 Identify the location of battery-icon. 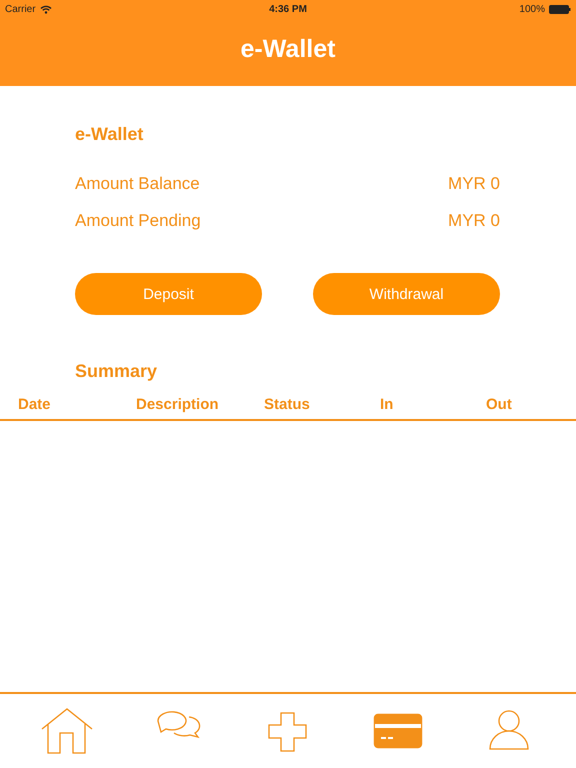
(560, 9).